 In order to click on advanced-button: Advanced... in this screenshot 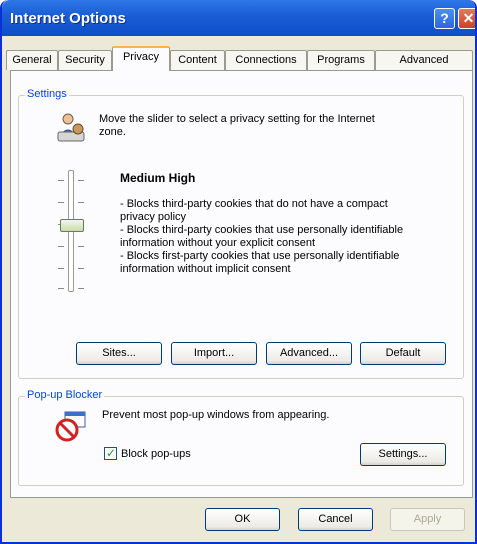, I will do `click(309, 353)`.